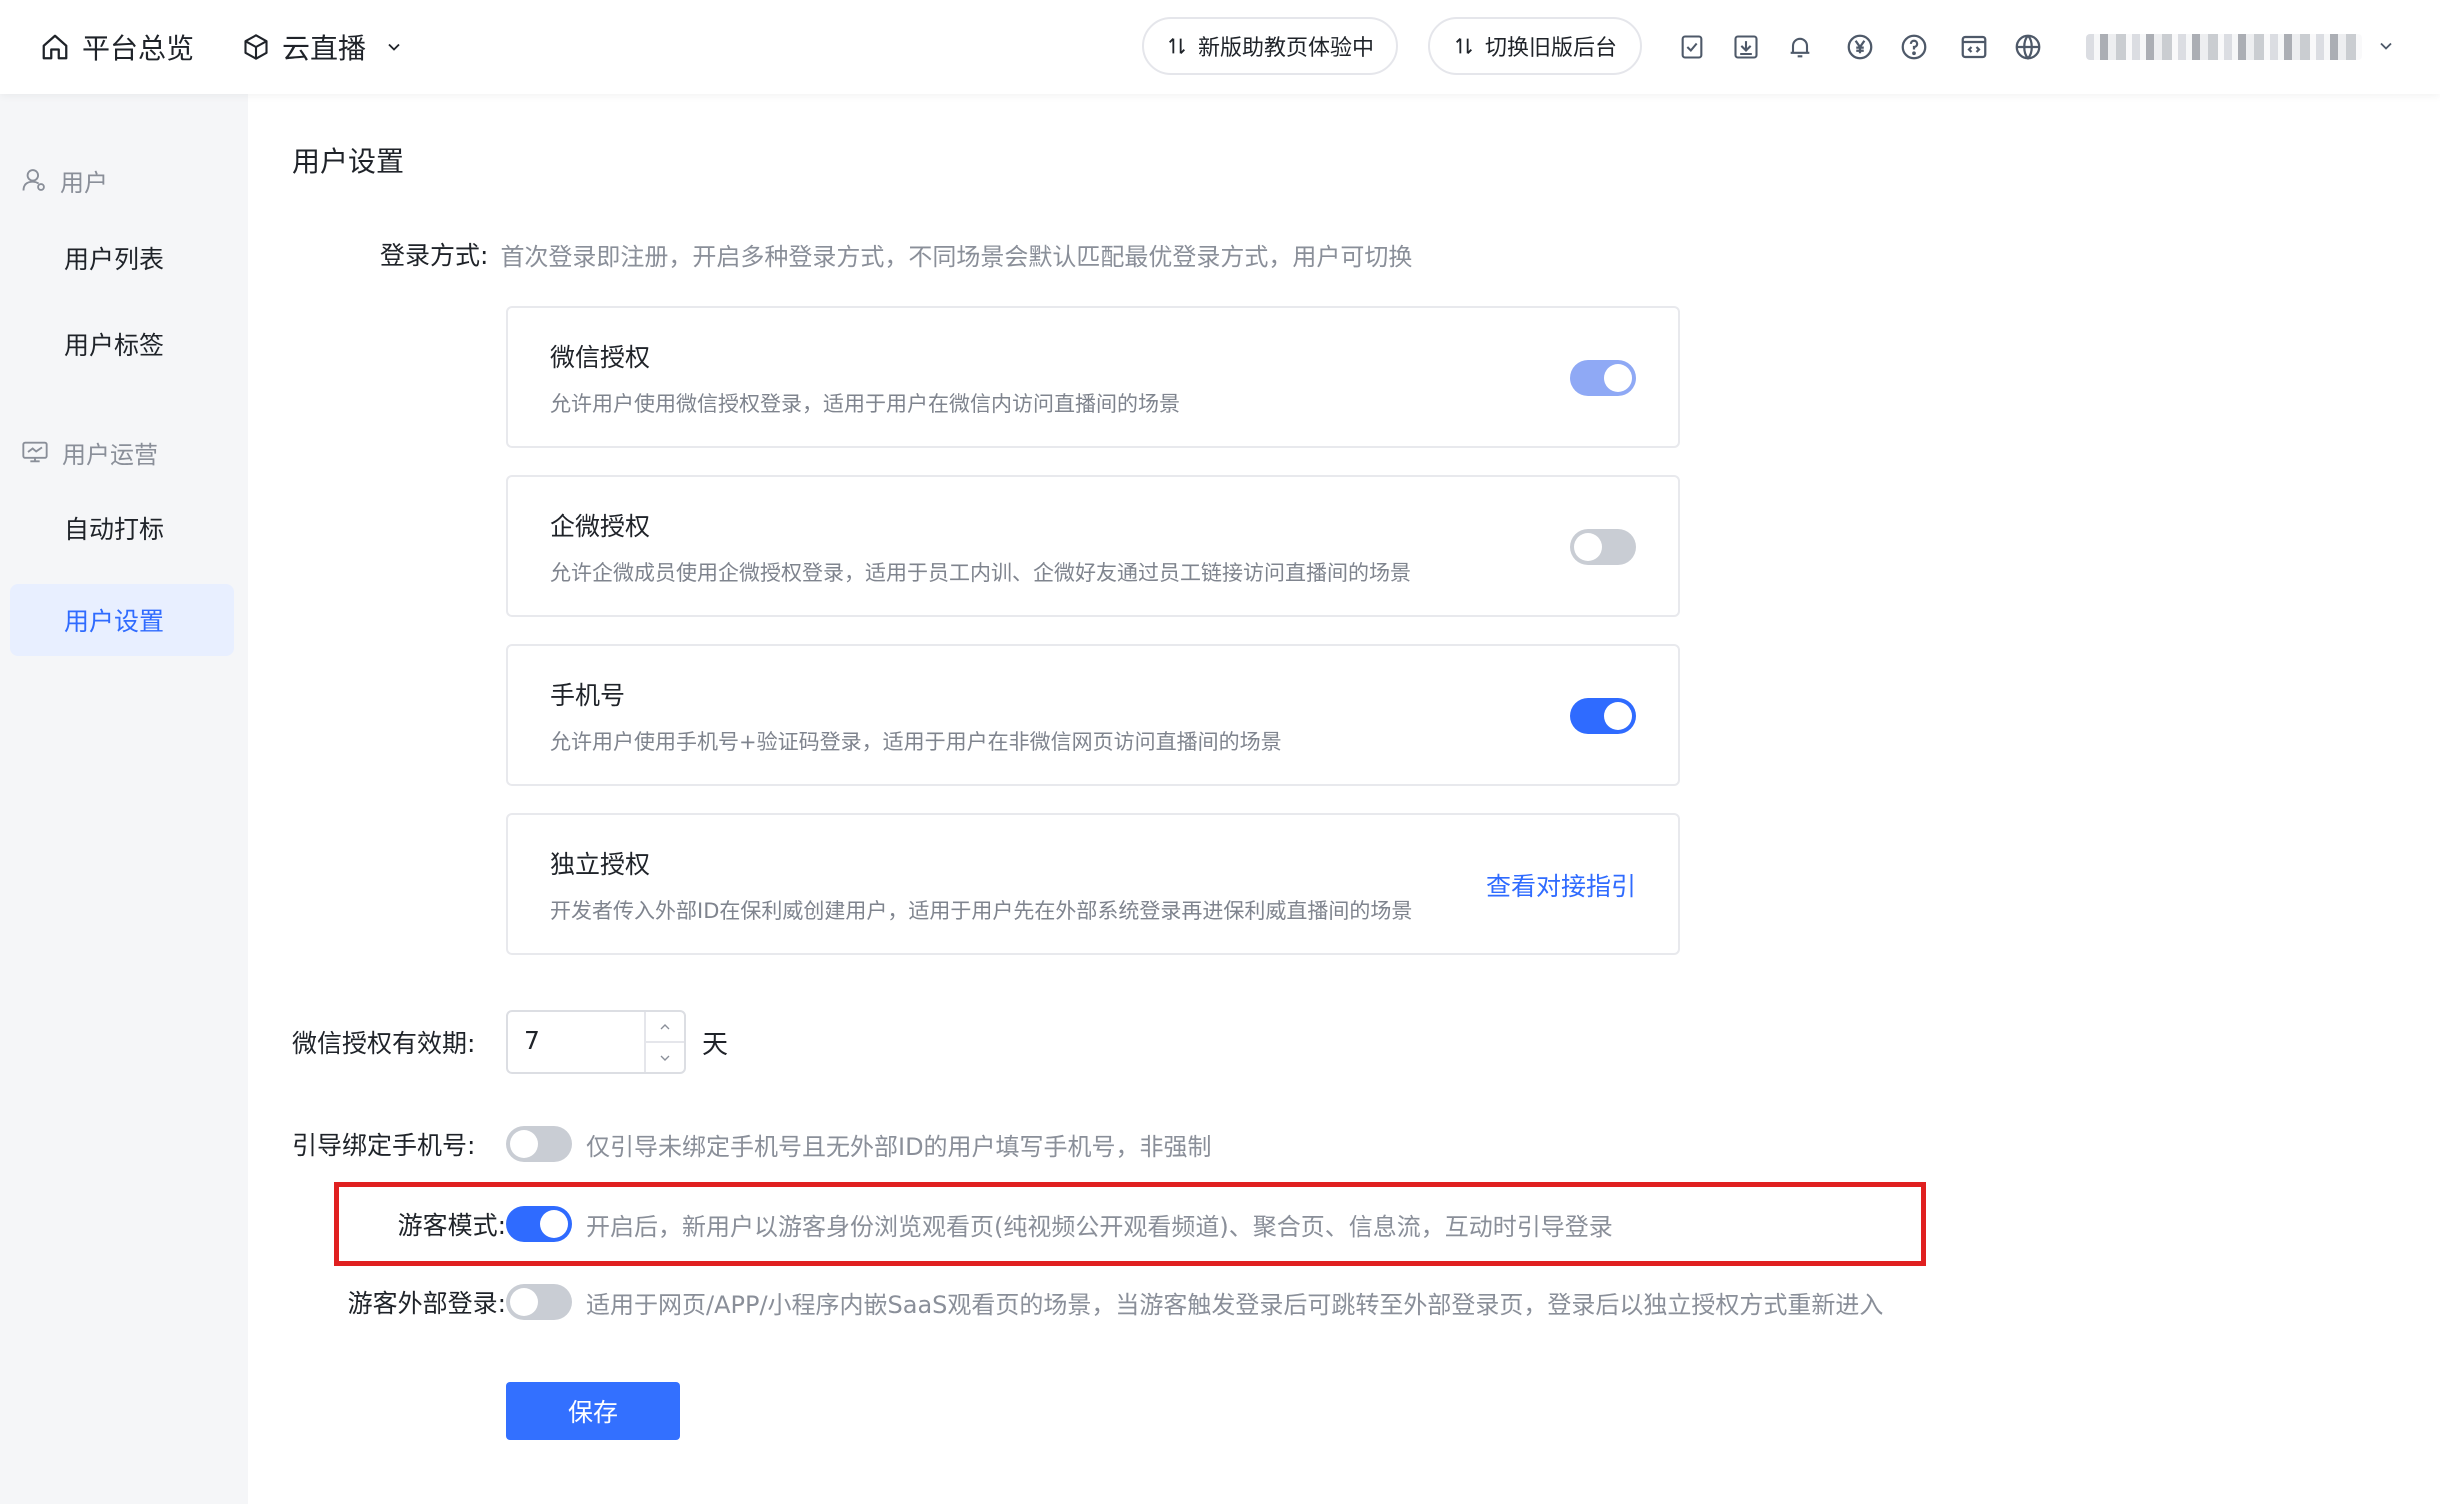 The image size is (2440, 1504). I want to click on yen-icon, so click(1860, 47).